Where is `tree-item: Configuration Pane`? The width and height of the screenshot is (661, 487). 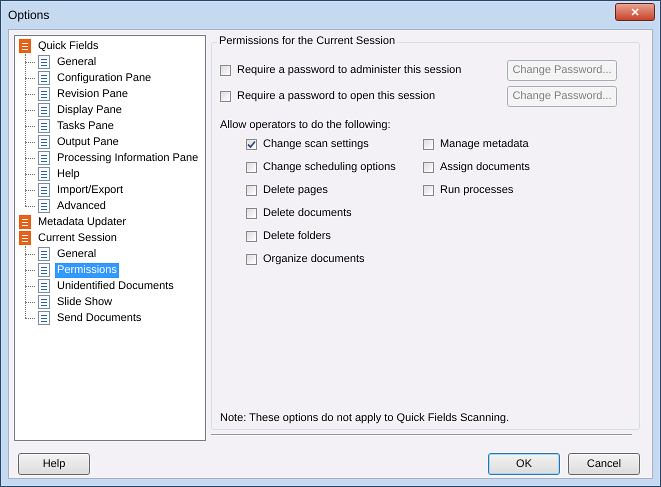
tree-item: Configuration Pane is located at coordinates (104, 78).